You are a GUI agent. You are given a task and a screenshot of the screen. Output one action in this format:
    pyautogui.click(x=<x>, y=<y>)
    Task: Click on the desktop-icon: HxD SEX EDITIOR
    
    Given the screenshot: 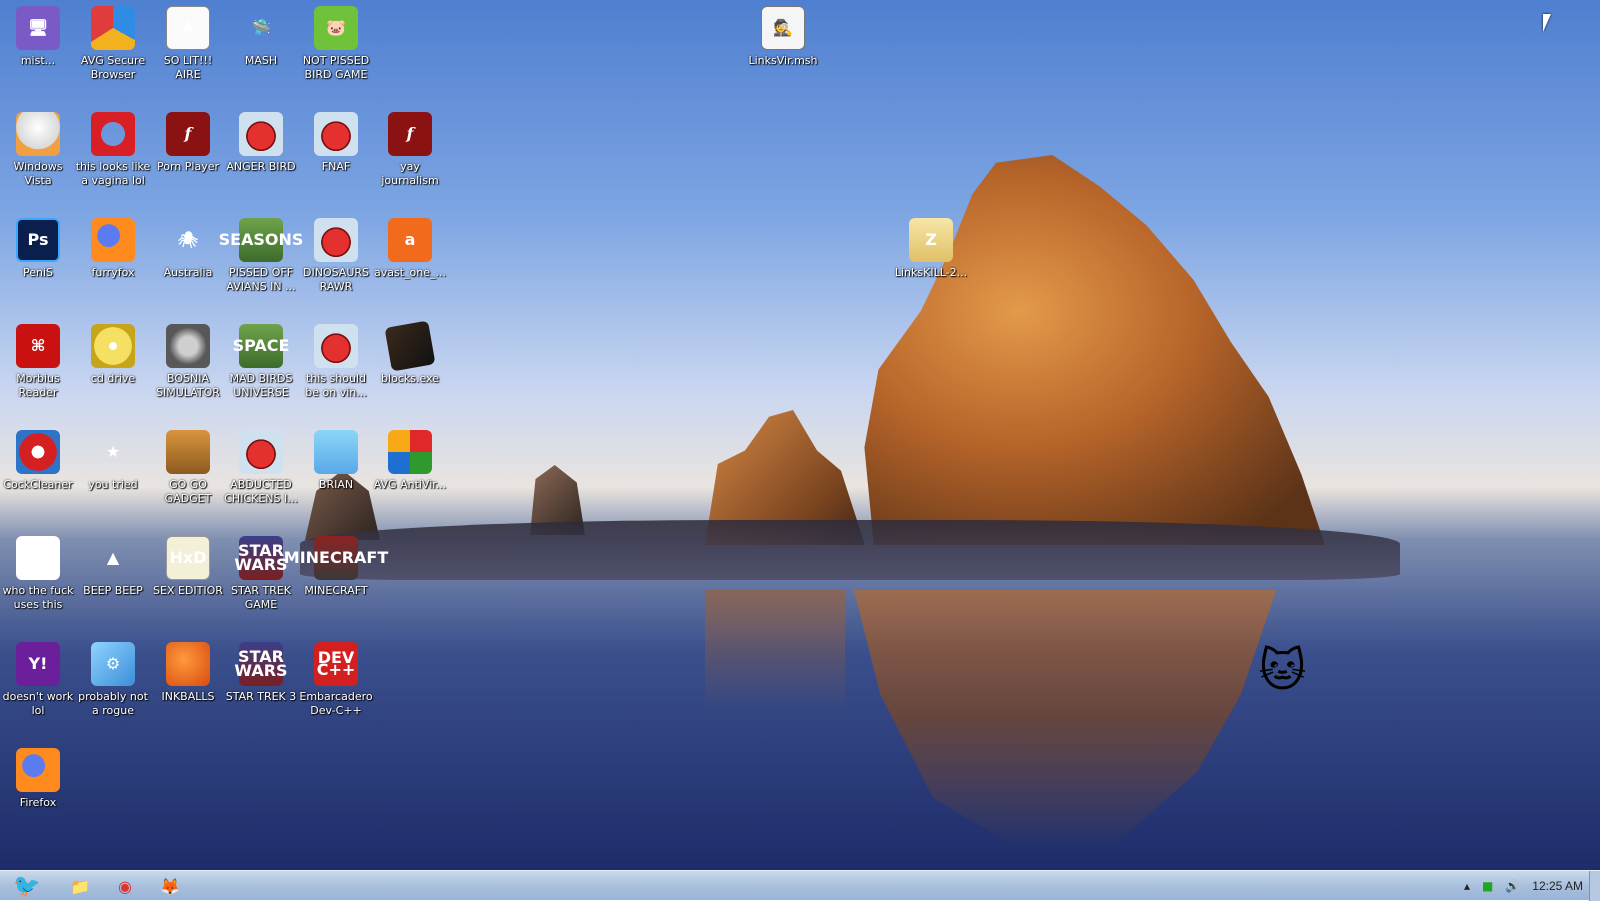 What is the action you would take?
    pyautogui.click(x=188, y=564)
    